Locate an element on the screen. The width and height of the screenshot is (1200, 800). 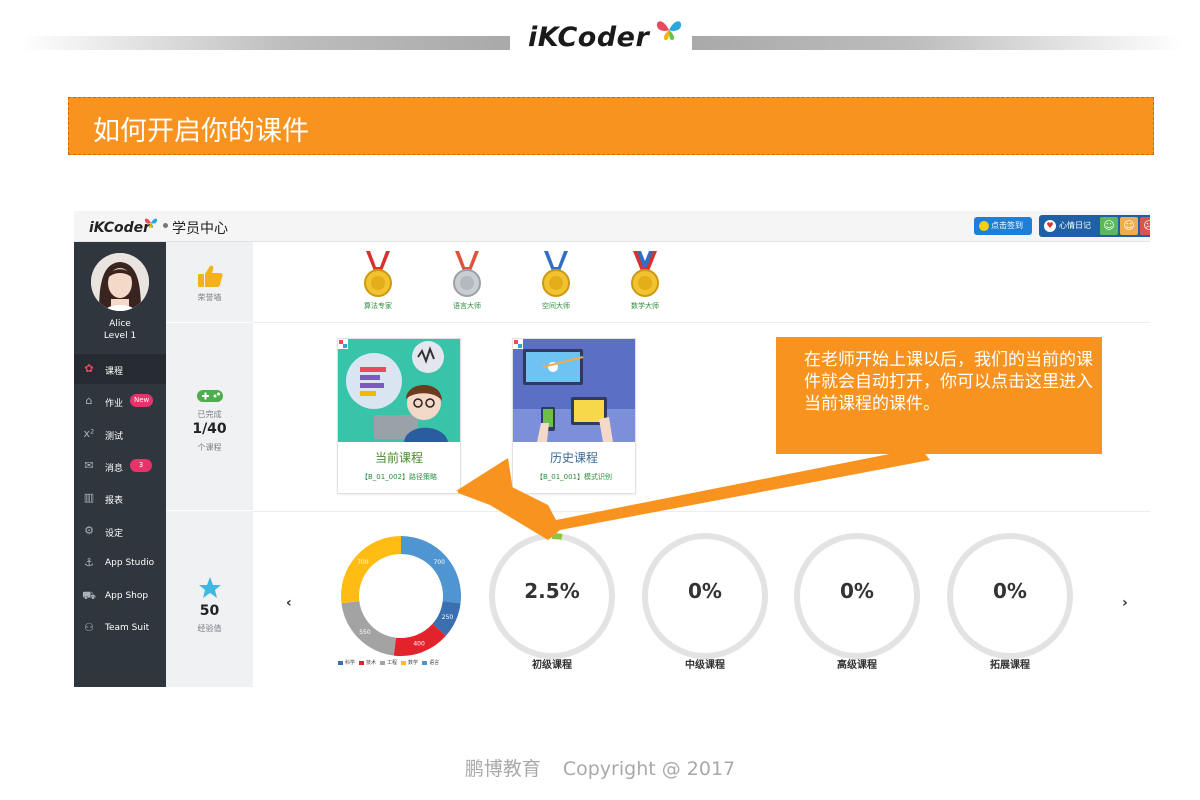
sidebar-item-report: ▥ 报表 is located at coordinates (120, 498).